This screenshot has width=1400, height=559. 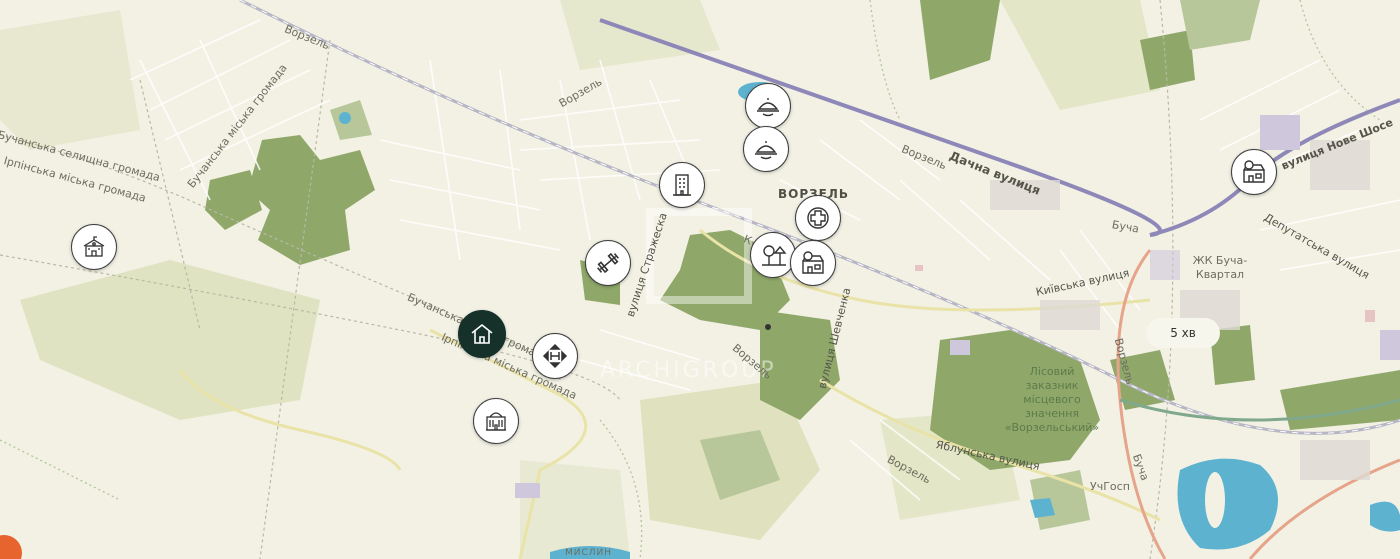 I want to click on place-label-uchgosp: УчГосп, so click(x=1110, y=486).